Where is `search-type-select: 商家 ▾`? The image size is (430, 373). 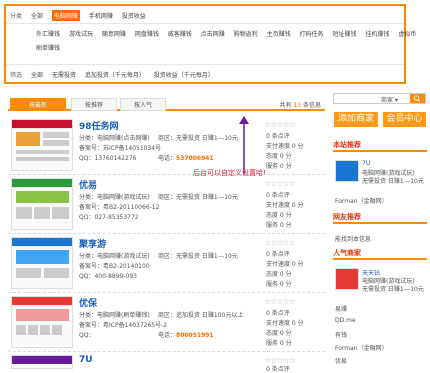 search-type-select: 商家 ▾ is located at coordinates (389, 99).